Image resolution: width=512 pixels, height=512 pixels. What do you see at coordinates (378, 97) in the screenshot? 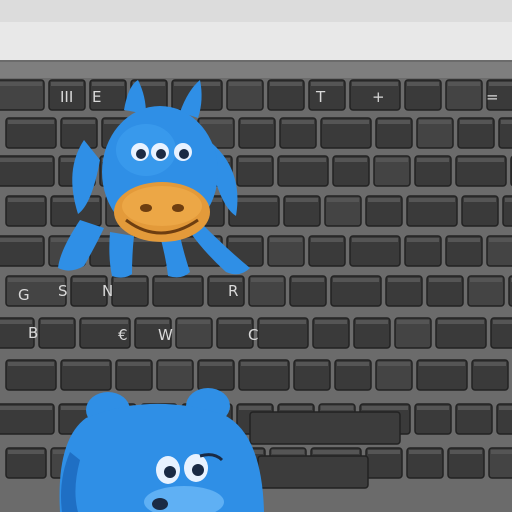
I see `key-label-plus: +` at bounding box center [378, 97].